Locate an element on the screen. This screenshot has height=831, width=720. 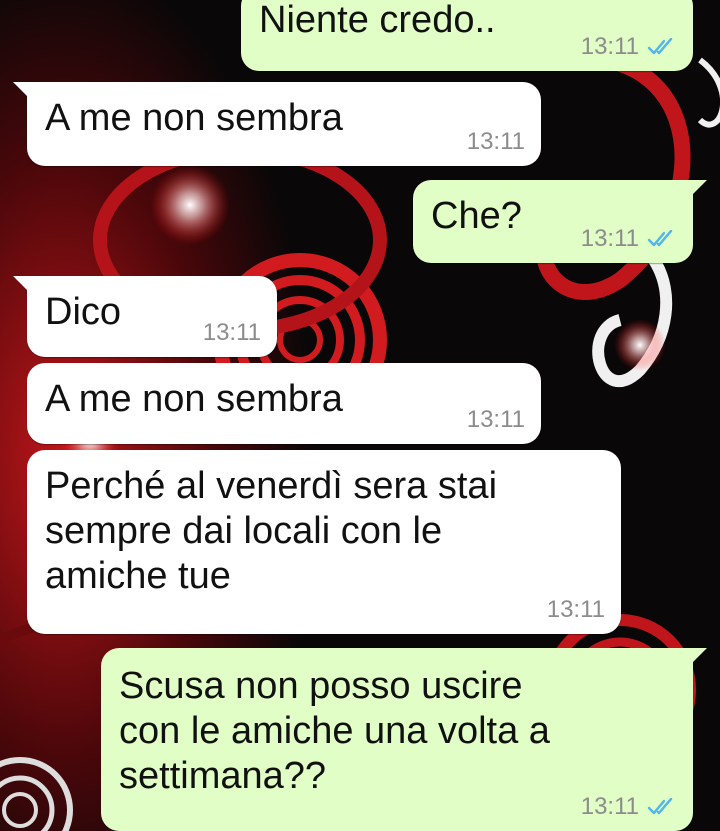
message-bubble-incoming: Dico 13:11 is located at coordinates (145, 316).